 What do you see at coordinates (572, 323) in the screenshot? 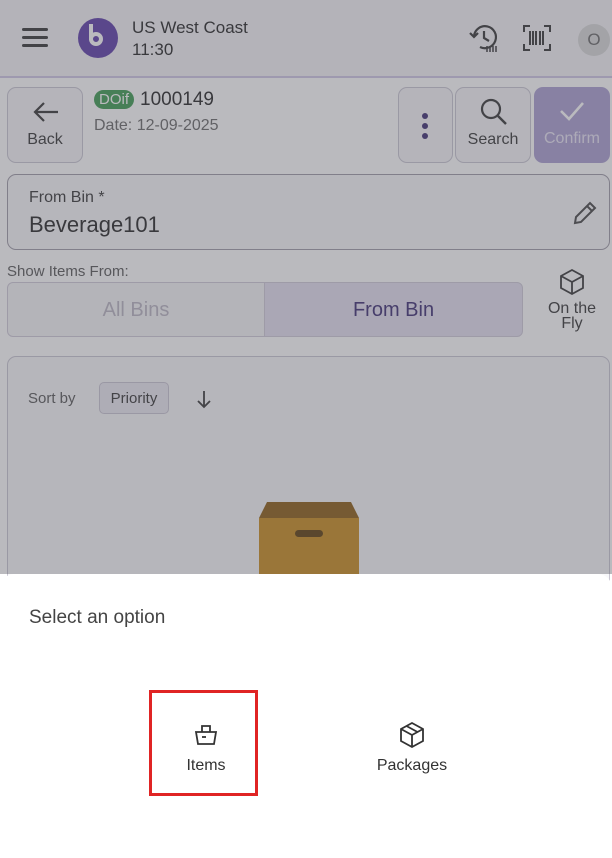
I see `on-the-fly-label-2: Fly` at bounding box center [572, 323].